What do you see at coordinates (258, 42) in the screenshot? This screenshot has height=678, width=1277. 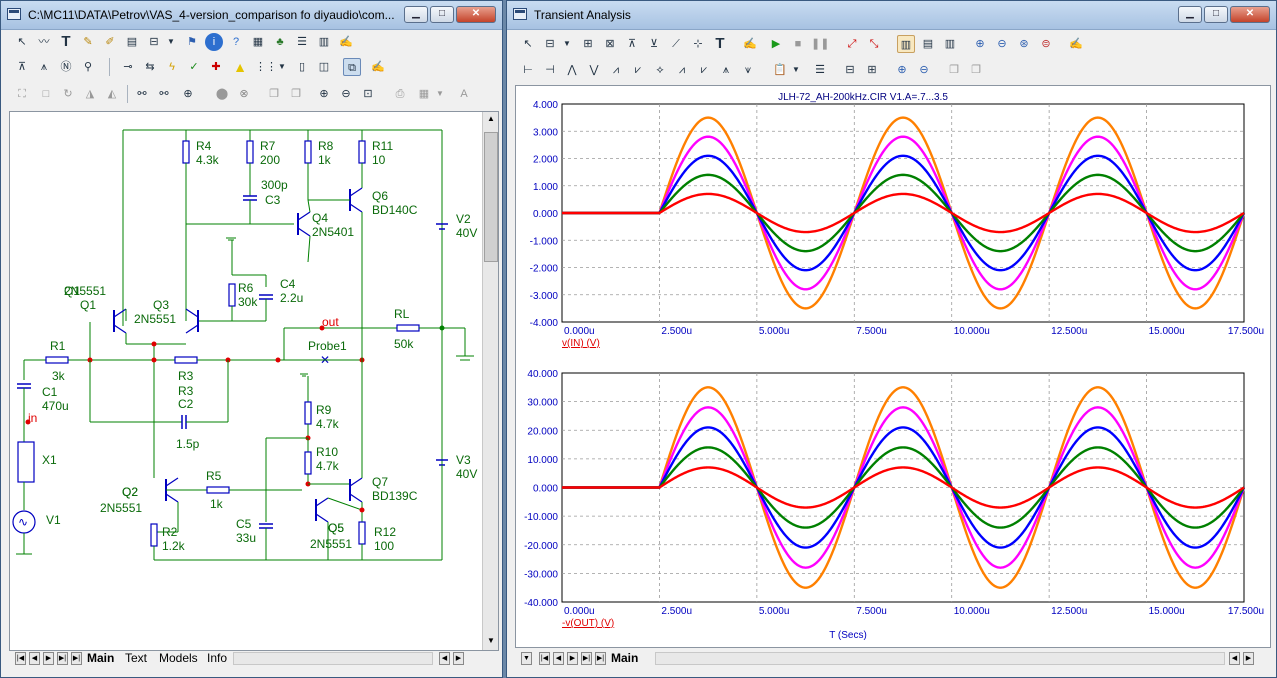 I see `grid-icon: ▦` at bounding box center [258, 42].